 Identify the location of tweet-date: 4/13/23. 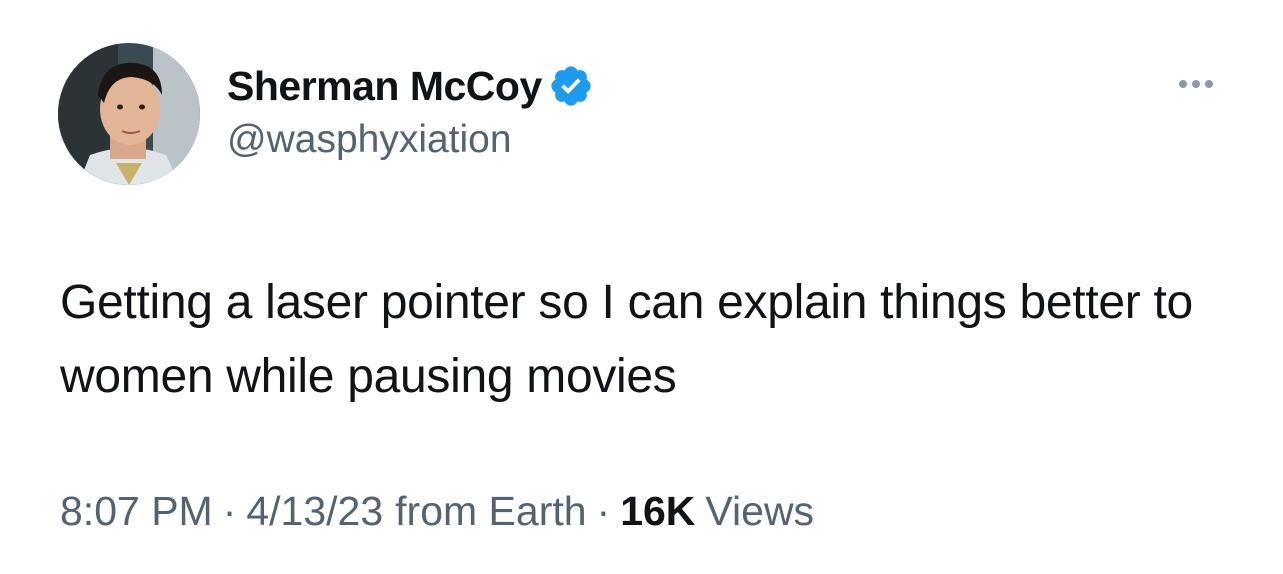
(314, 511).